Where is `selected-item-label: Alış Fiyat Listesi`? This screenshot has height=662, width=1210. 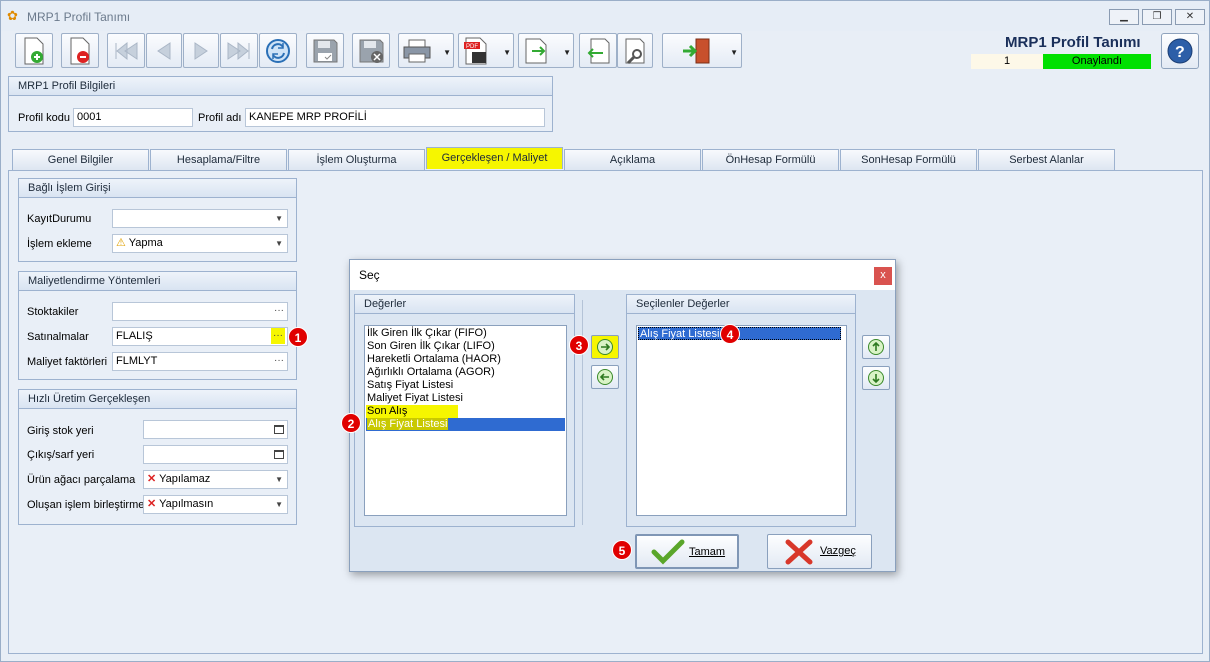 selected-item-label: Alış Fiyat Listesi is located at coordinates (408, 424).